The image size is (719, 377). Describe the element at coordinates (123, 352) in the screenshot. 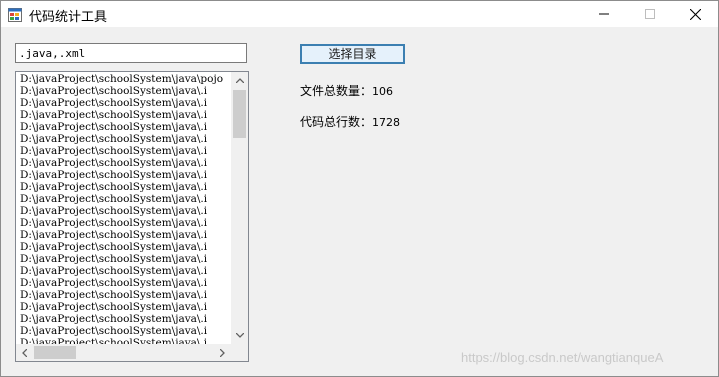

I see `horizontal-scrollbar` at that location.